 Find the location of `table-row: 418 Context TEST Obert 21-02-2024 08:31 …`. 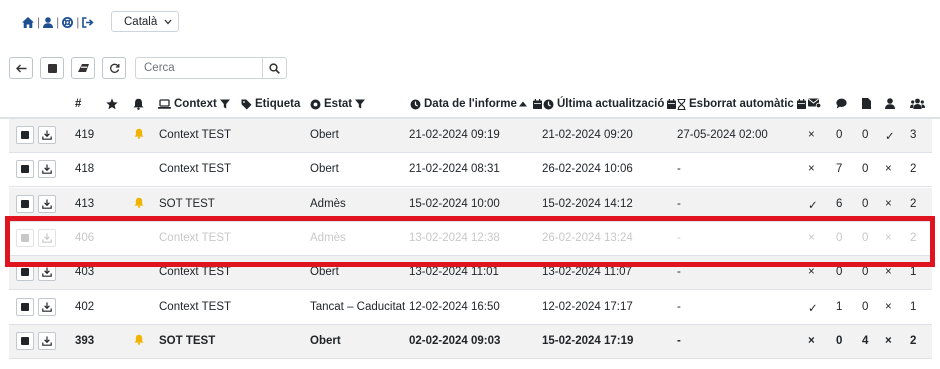

table-row: 418 Context TEST Obert 21-02-2024 08:31 … is located at coordinates (470, 170).